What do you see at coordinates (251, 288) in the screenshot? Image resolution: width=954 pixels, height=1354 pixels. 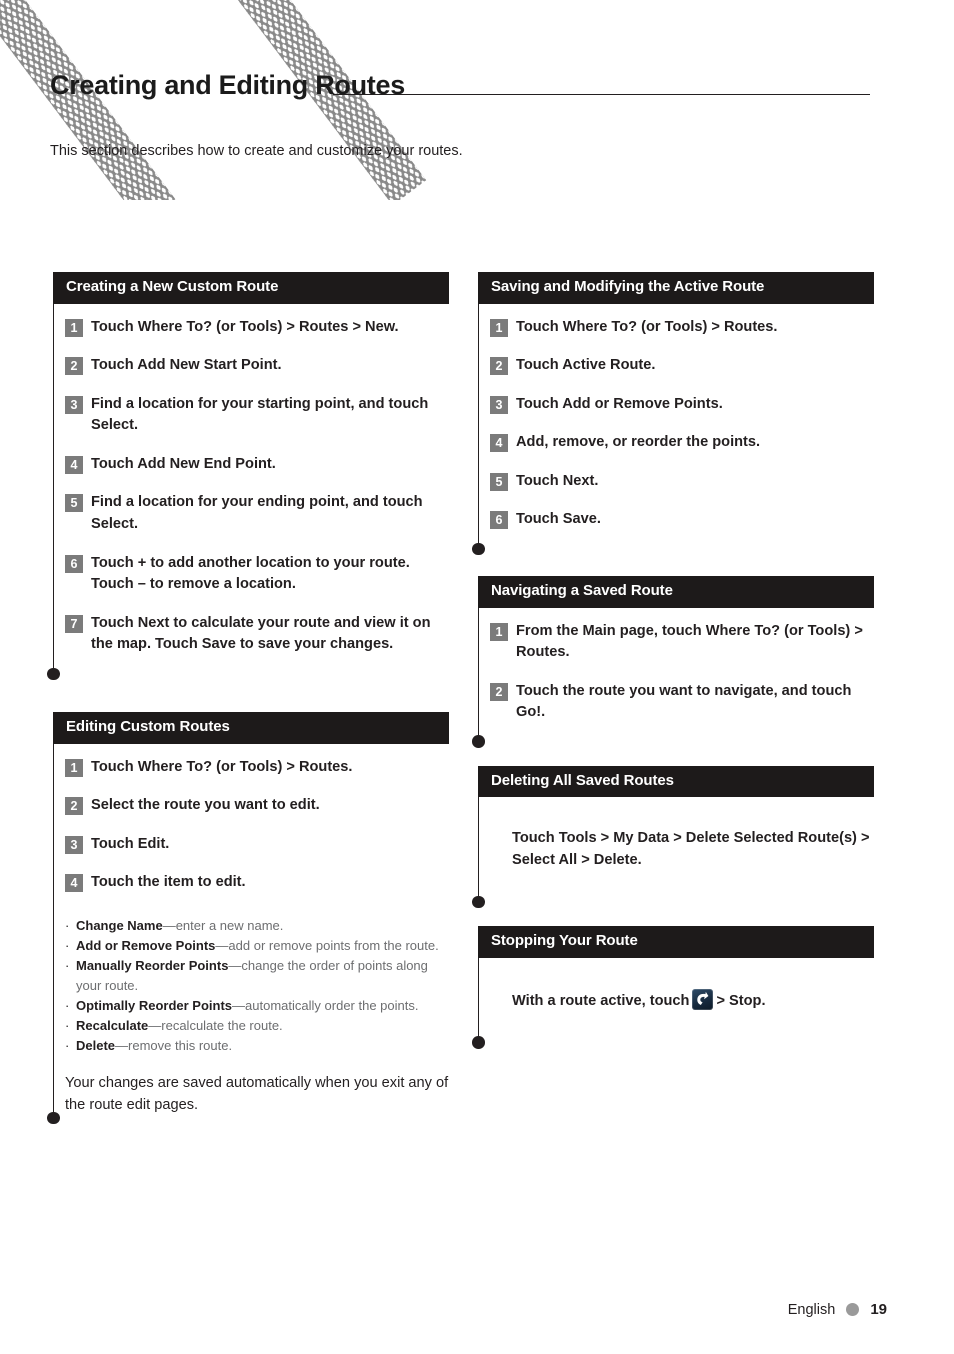 I see `section-heading: Creating a New Custom Route` at bounding box center [251, 288].